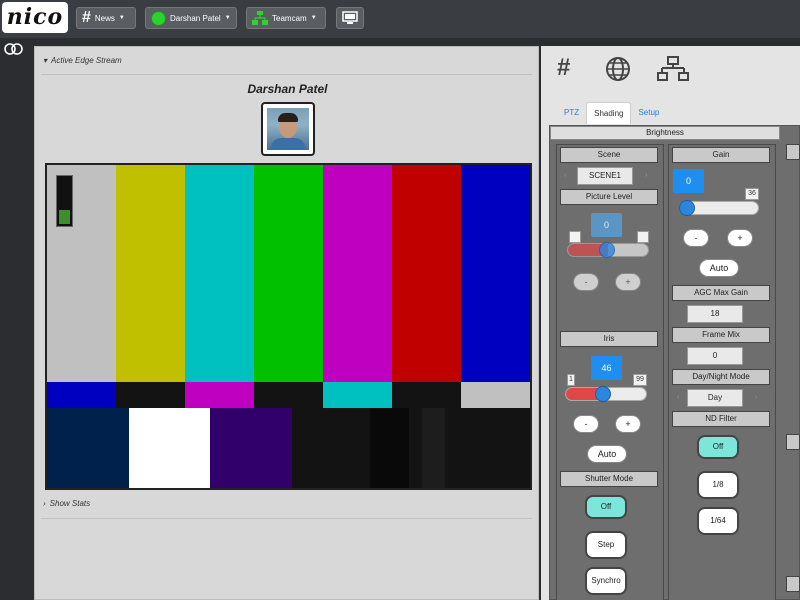 The image size is (800, 600). I want to click on iris-slider-thumb, so click(602, 394).